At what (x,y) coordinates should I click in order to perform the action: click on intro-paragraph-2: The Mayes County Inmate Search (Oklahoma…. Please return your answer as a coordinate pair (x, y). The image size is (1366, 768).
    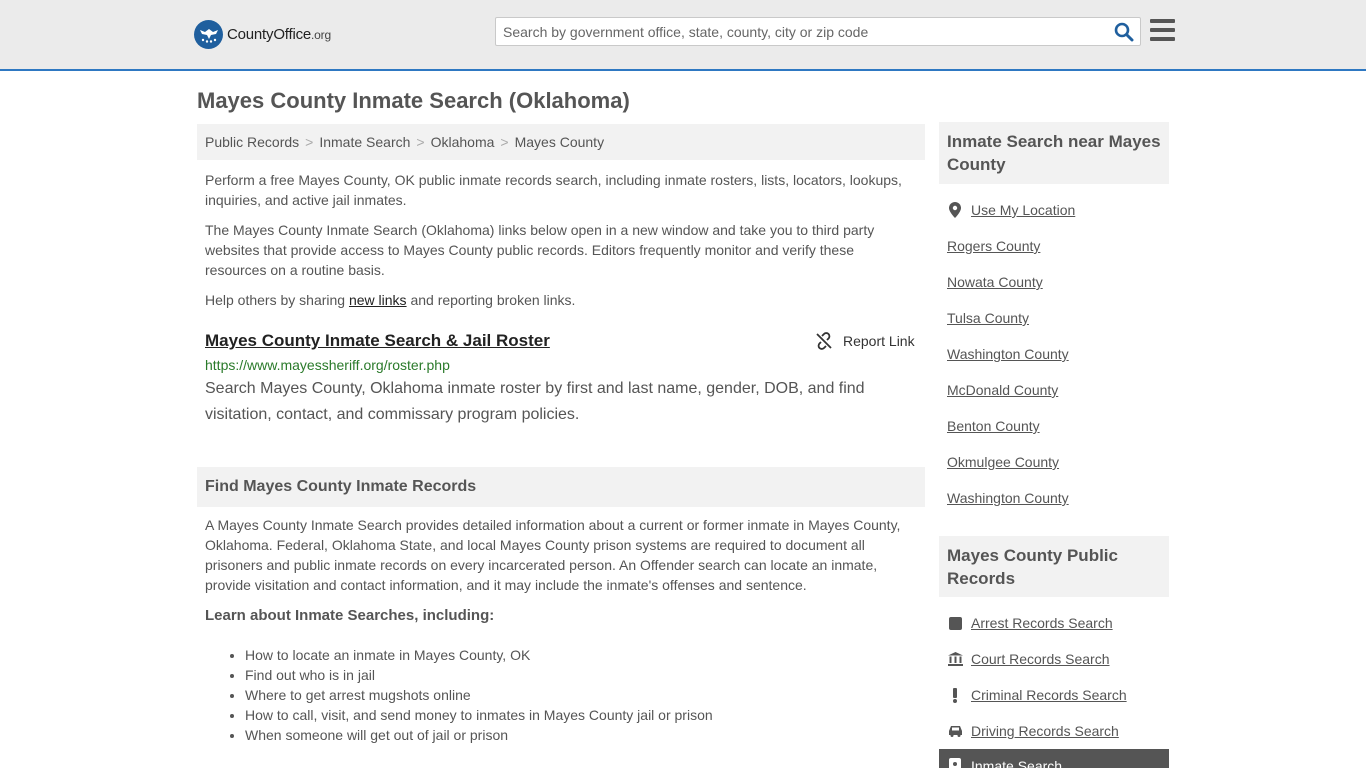
    Looking at the image, I should click on (540, 250).